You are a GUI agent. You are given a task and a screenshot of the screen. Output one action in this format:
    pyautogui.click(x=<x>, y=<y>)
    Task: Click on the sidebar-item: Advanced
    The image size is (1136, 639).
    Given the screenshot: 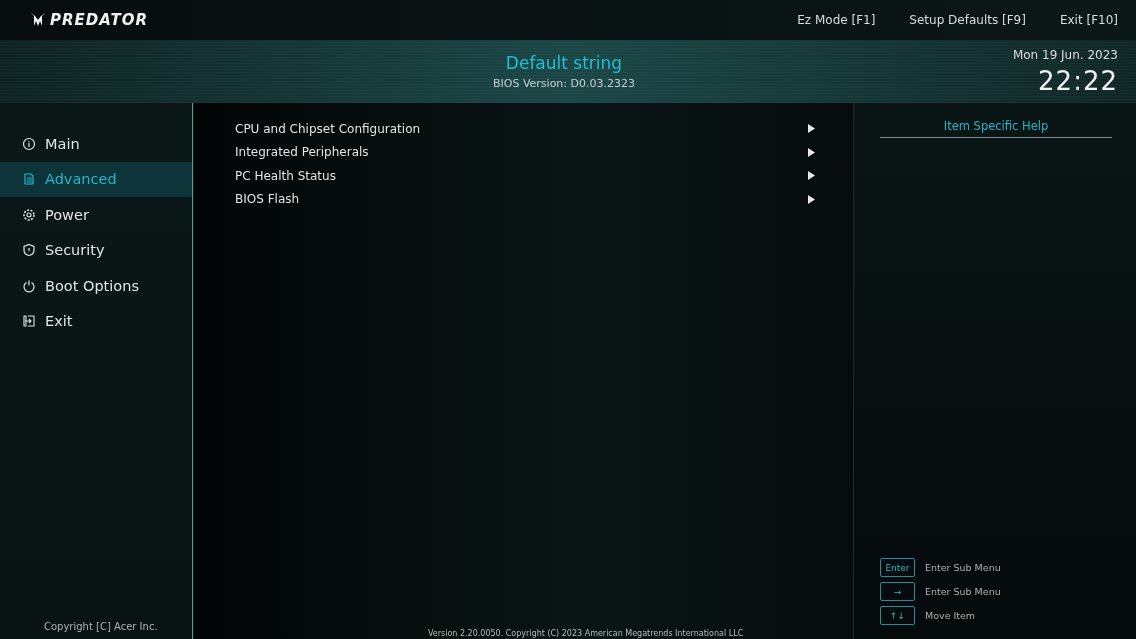 What is the action you would take?
    pyautogui.click(x=96, y=179)
    